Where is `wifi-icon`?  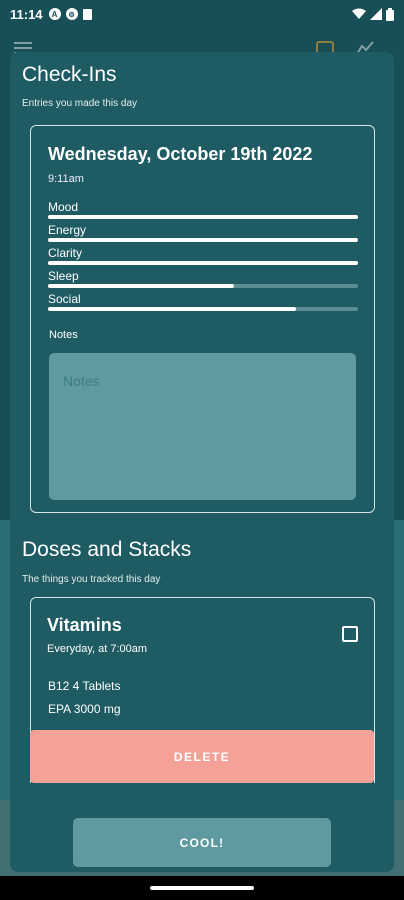 wifi-icon is located at coordinates (359, 13).